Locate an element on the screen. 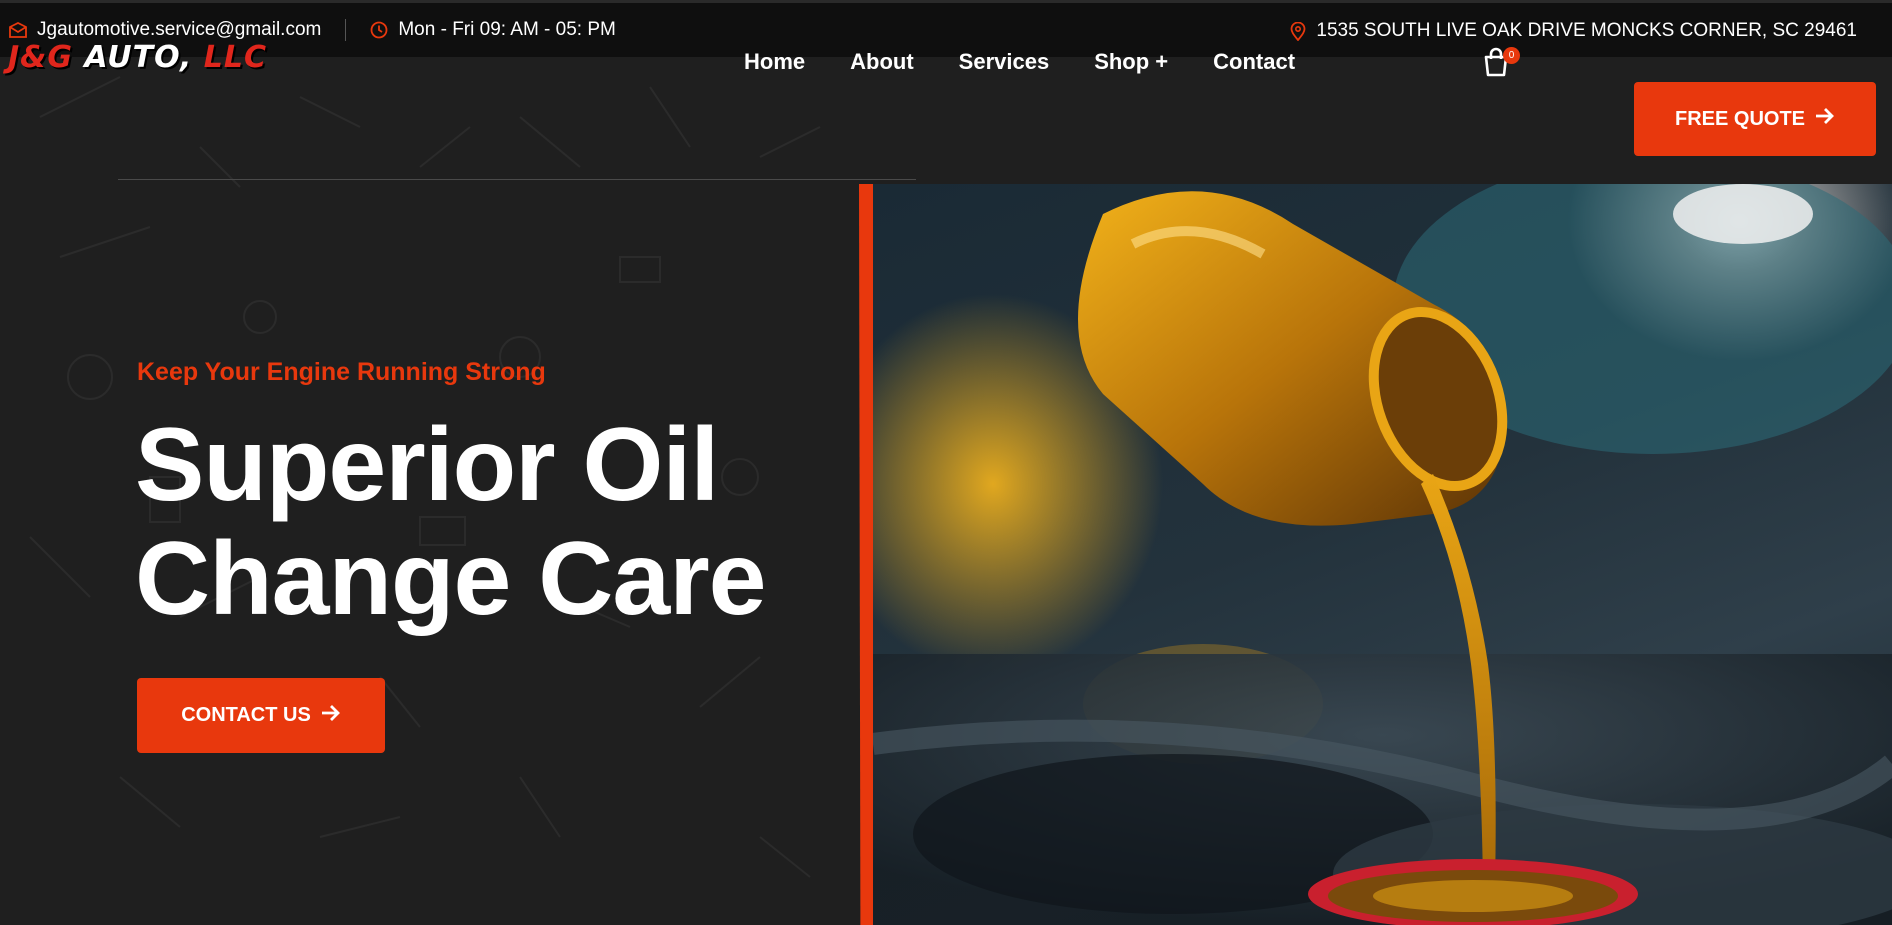 The width and height of the screenshot is (1892, 925). header-divider is located at coordinates (517, 179).